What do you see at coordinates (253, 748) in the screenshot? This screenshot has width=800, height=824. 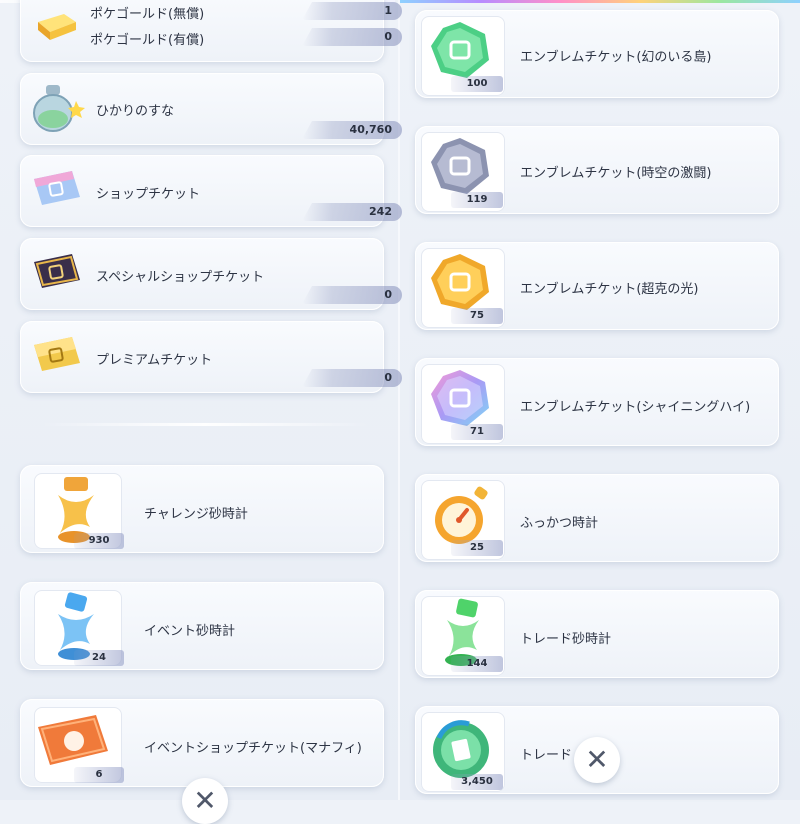 I see `item-label: イベントショップチケット(マナフィ)` at bounding box center [253, 748].